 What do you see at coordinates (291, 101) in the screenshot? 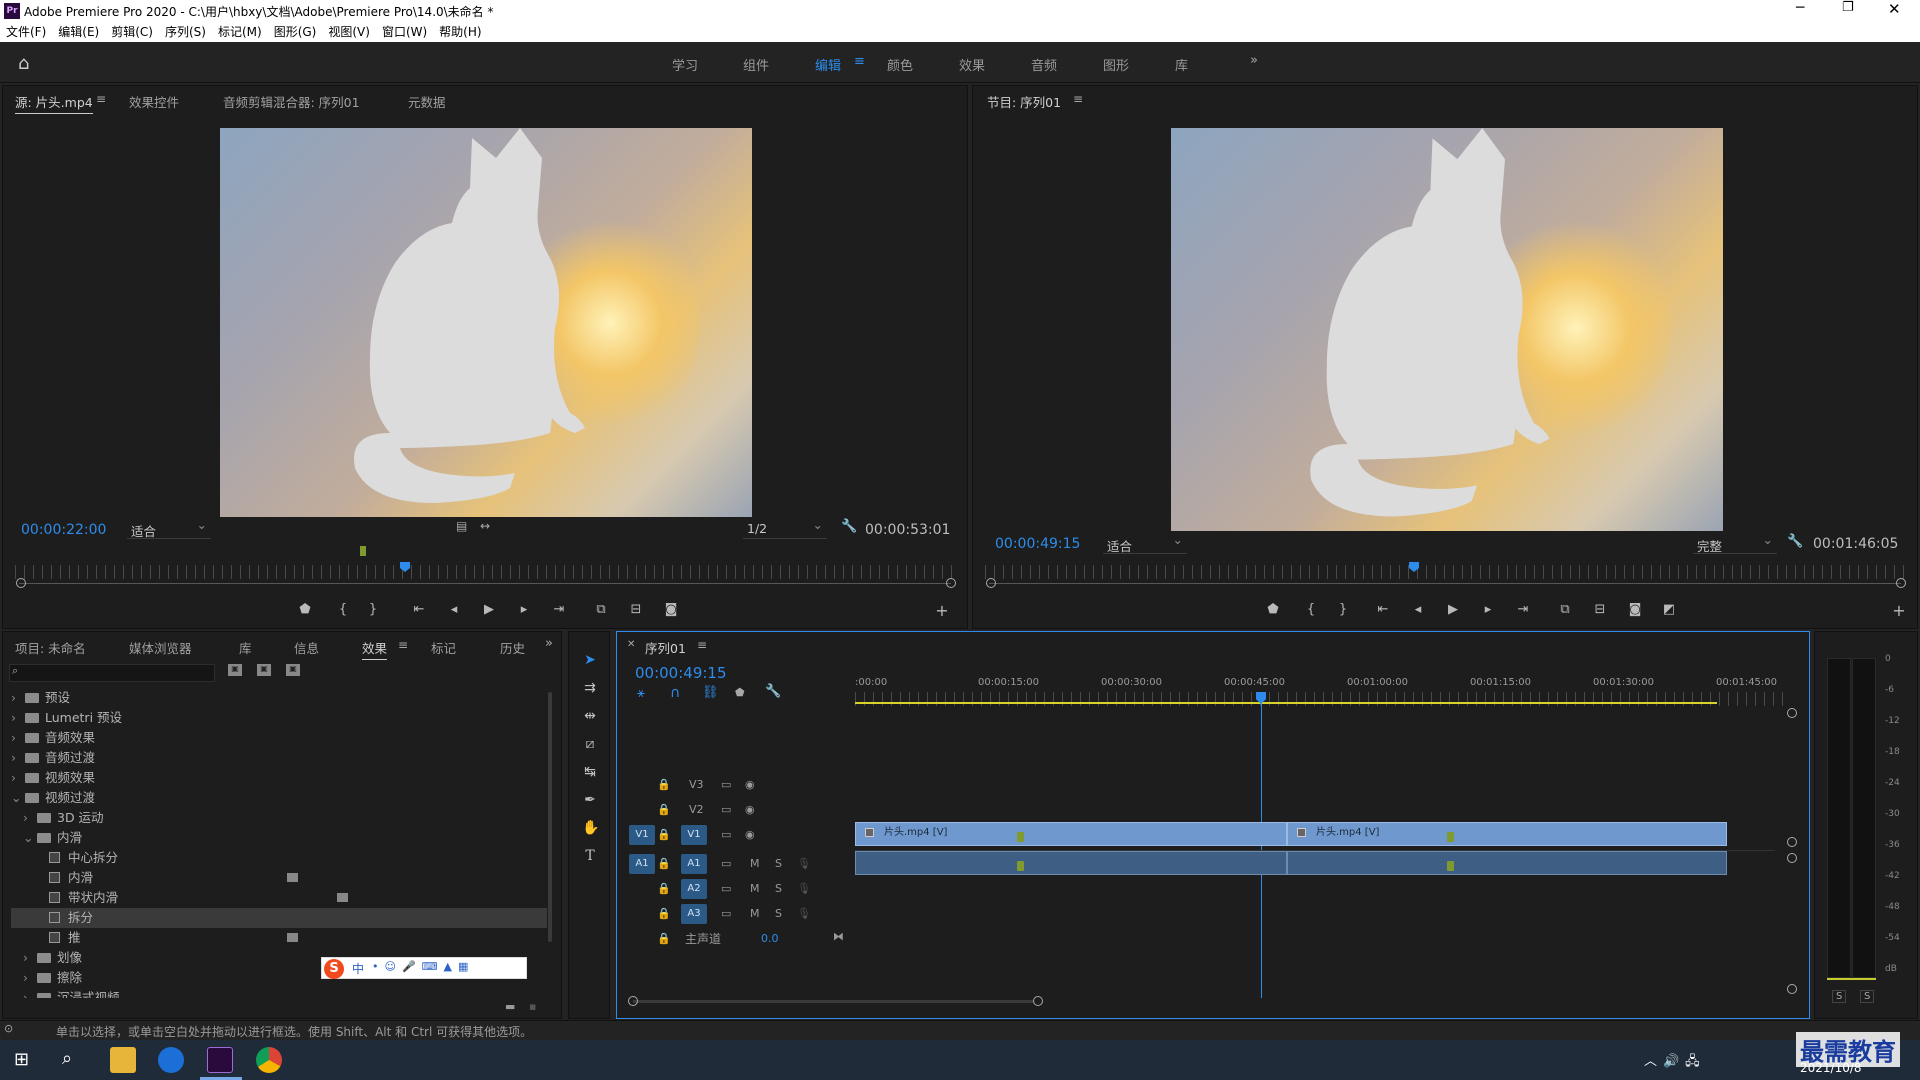
I see `tab-audio-clip-mixer: 音频剪辑混合器: 序列01` at bounding box center [291, 101].